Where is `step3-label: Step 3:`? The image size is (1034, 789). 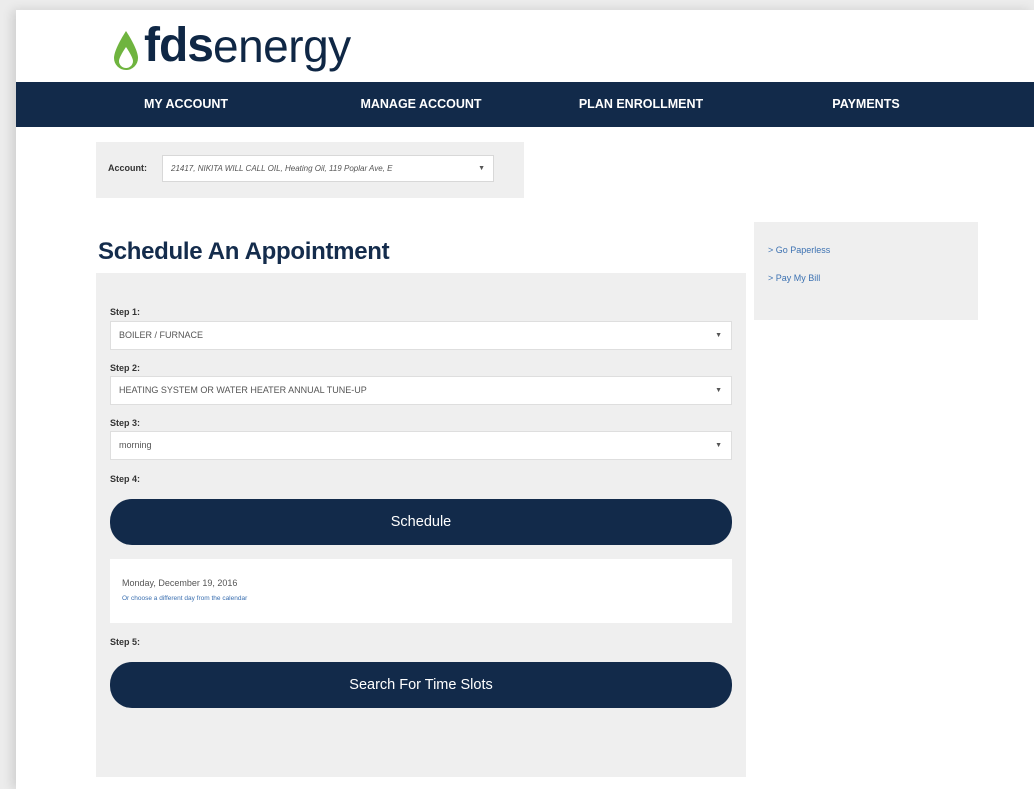
step3-label: Step 3: is located at coordinates (125, 423).